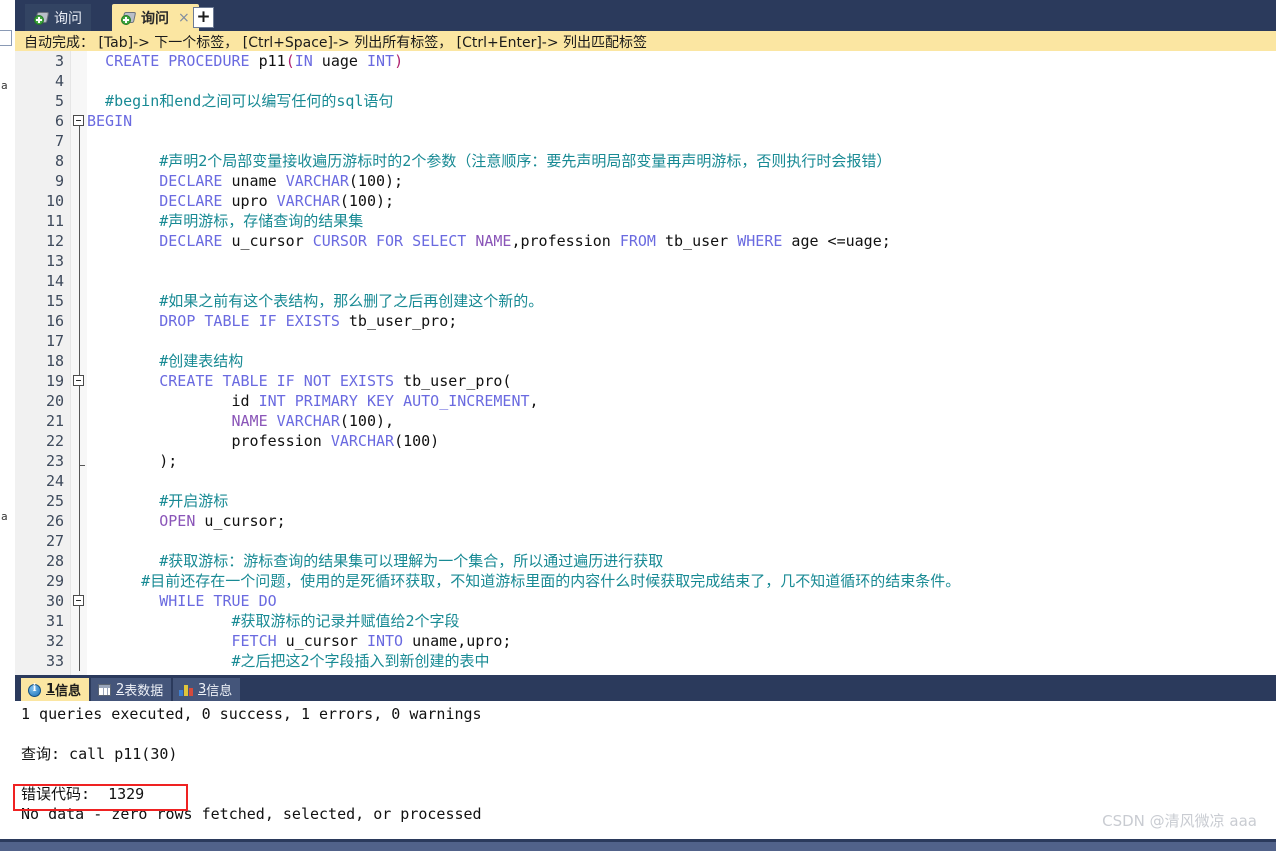 The width and height of the screenshot is (1276, 851). What do you see at coordinates (290, 61) in the screenshot?
I see `code-token: (` at bounding box center [290, 61].